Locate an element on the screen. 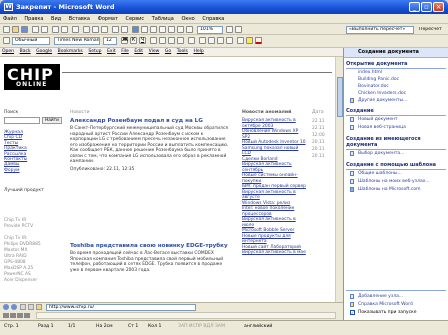  menu-view: Вид is located at coordinates (56, 19).